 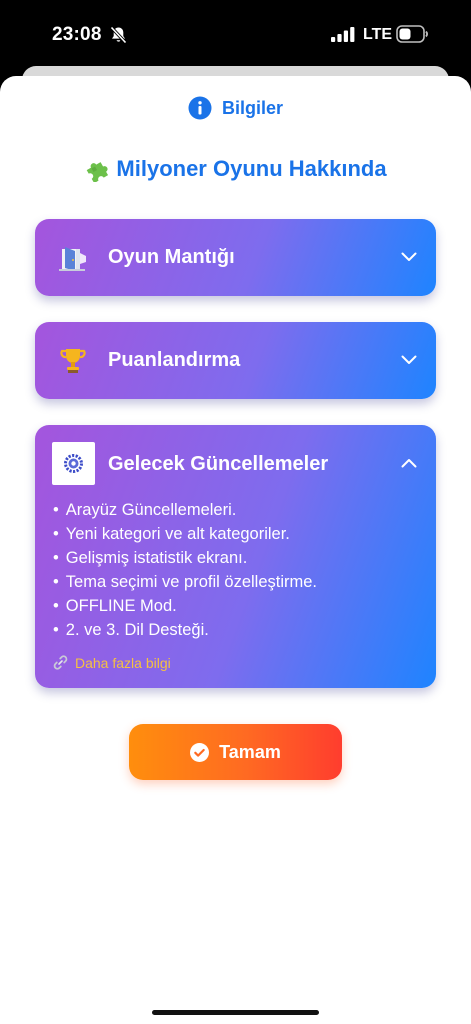 I want to click on info-icon, so click(x=200, y=108).